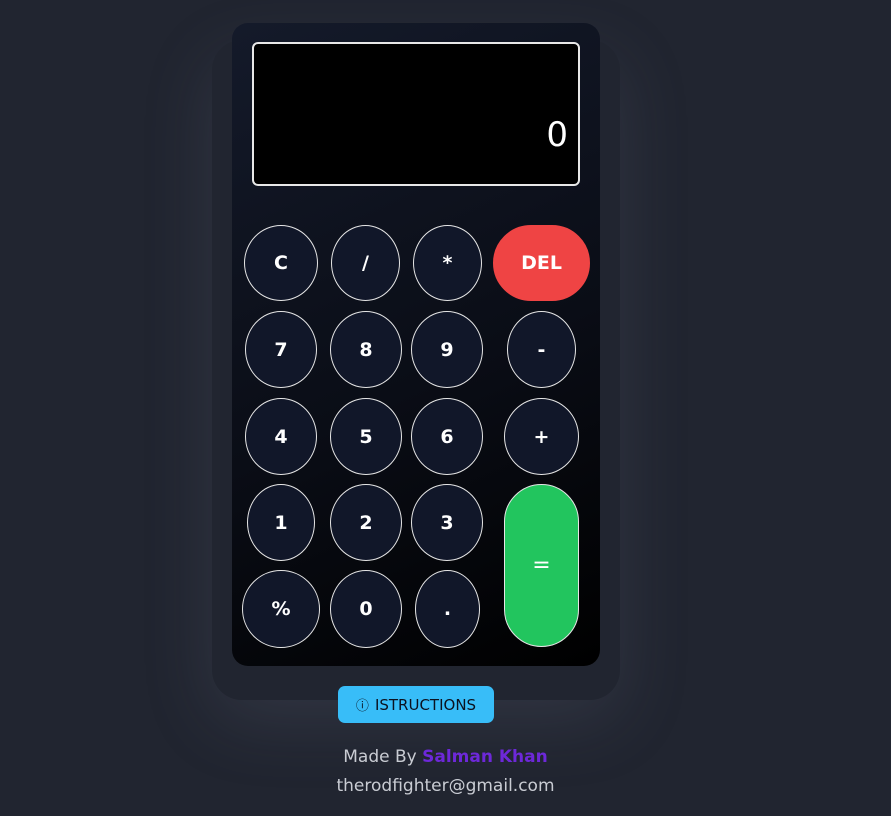  Describe the element at coordinates (541, 263) in the screenshot. I see `delete-button: DEL` at that location.